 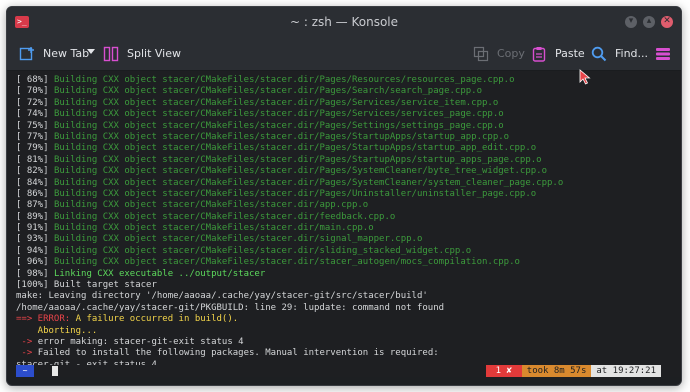 I want to click on copy-label: Copy, so click(x=511, y=53).